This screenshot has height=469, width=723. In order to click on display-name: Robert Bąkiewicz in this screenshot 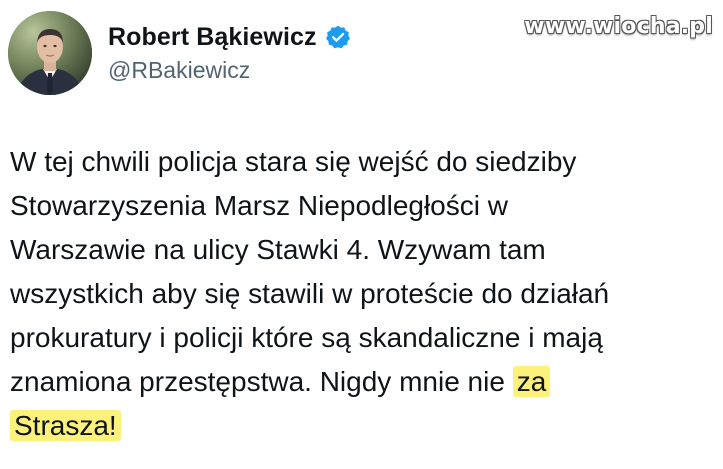, I will do `click(212, 37)`.